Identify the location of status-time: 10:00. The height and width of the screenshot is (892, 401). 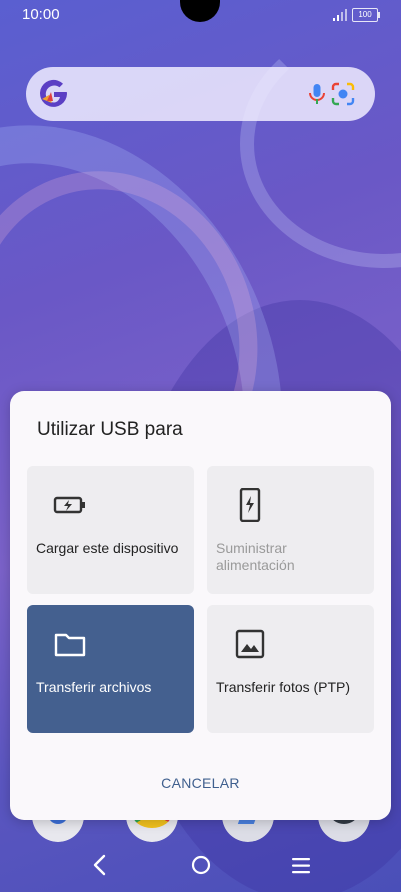
(41, 14).